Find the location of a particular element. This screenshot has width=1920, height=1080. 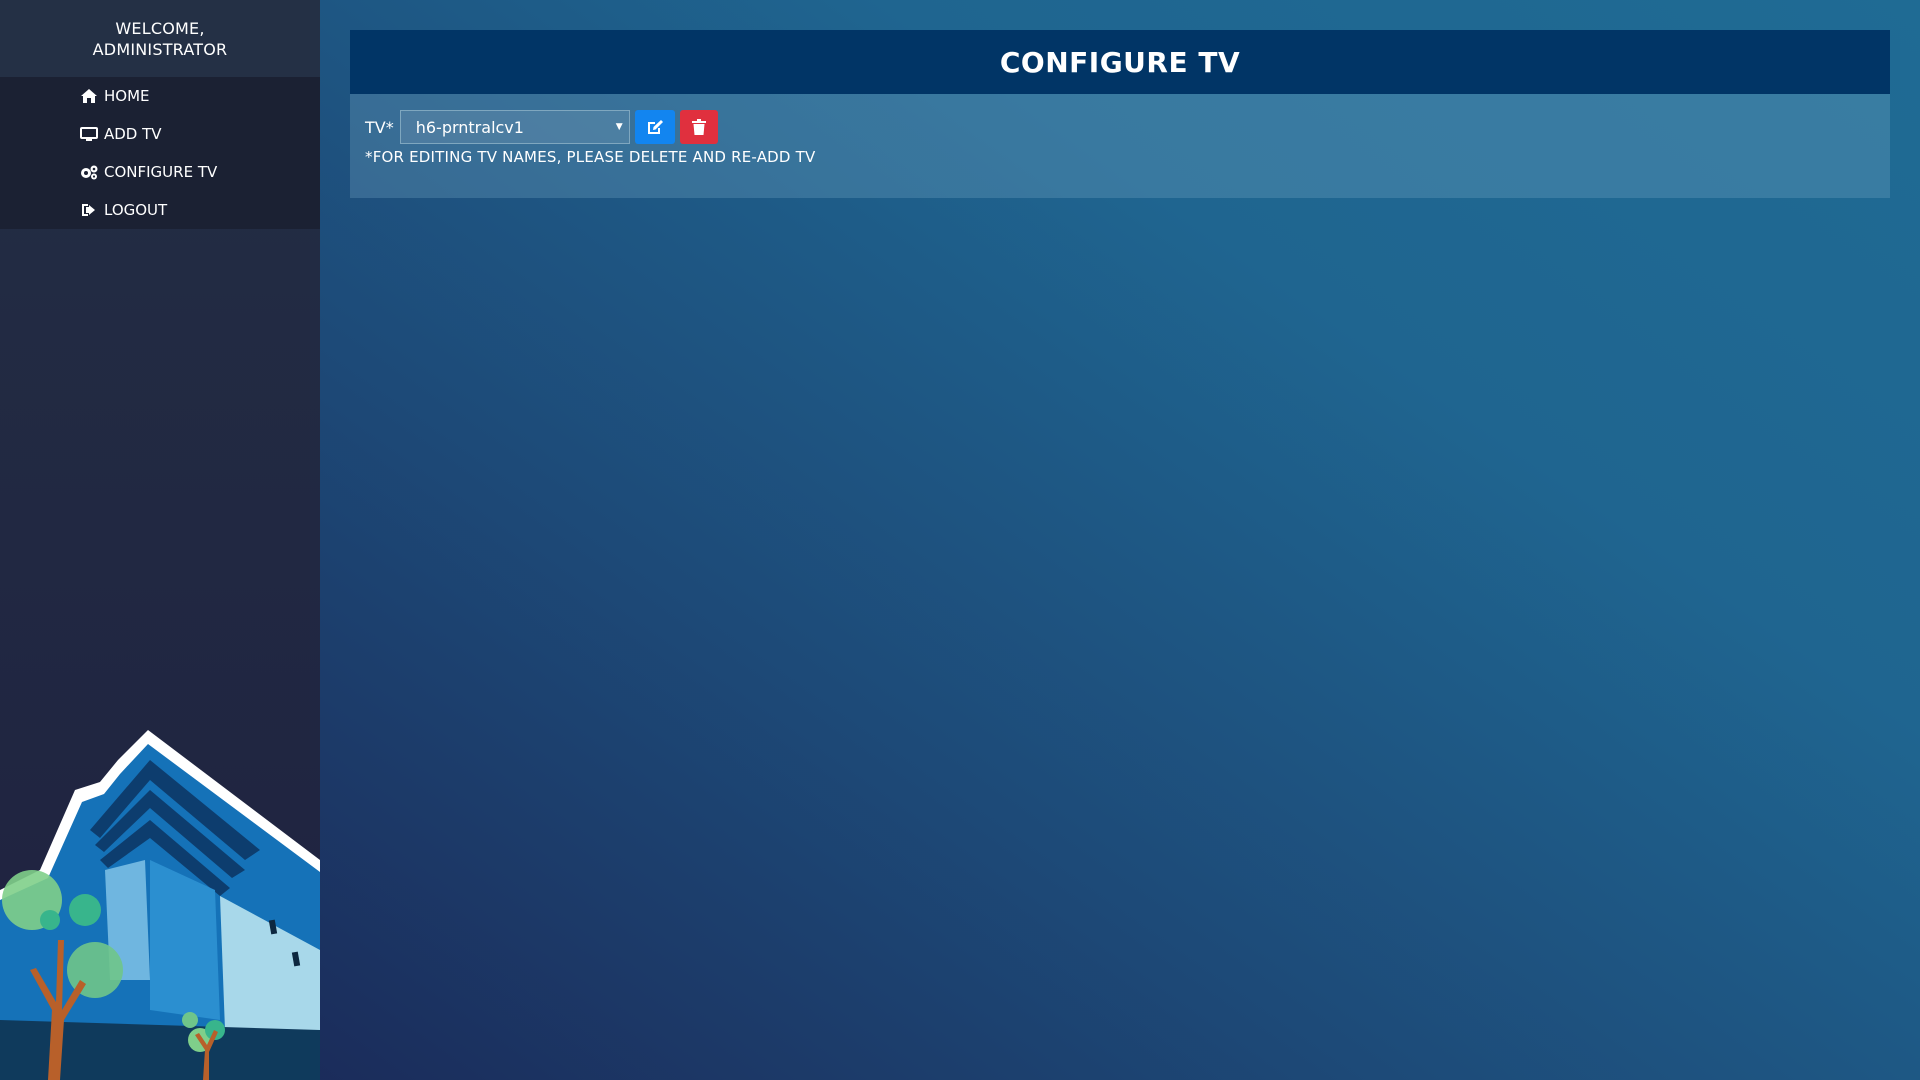

tv-select: h6-prntralcv1 ▼ is located at coordinates (514, 127).